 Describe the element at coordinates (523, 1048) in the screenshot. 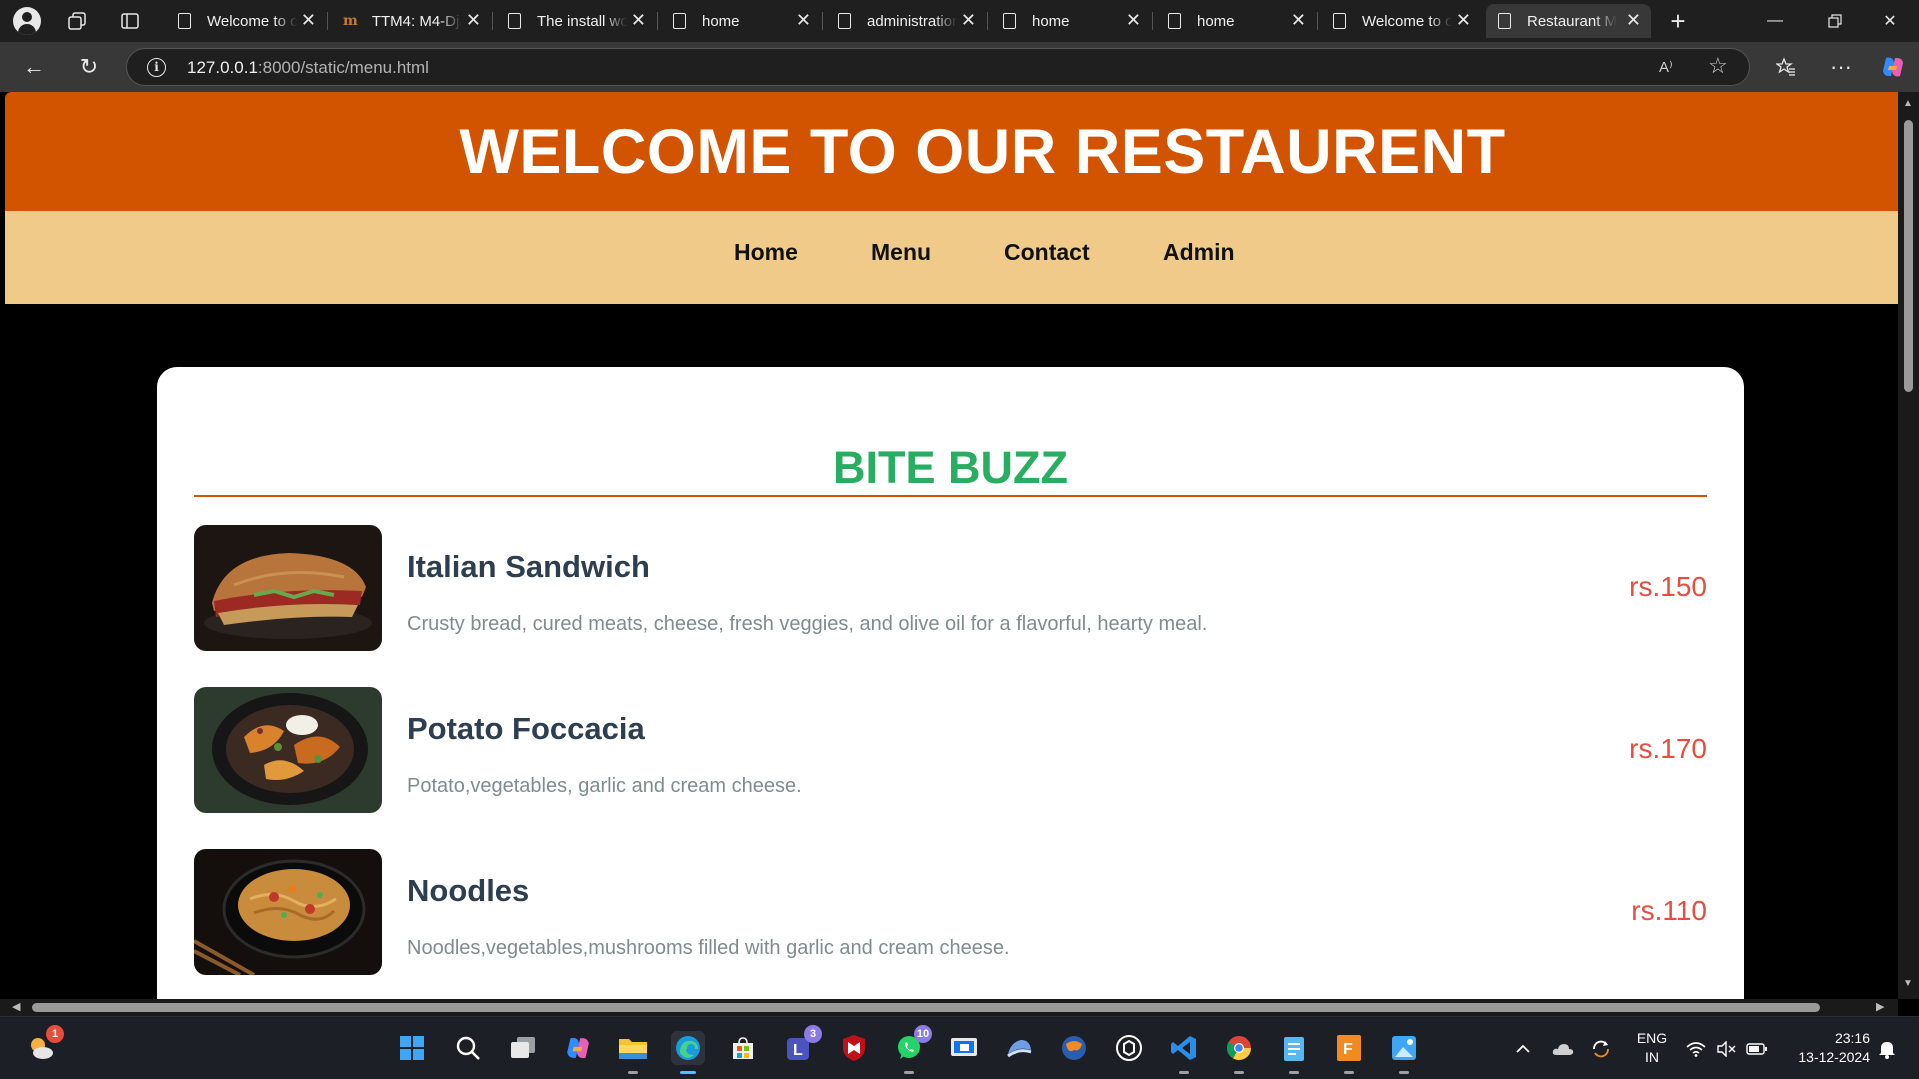

I see `task-view-icon` at that location.